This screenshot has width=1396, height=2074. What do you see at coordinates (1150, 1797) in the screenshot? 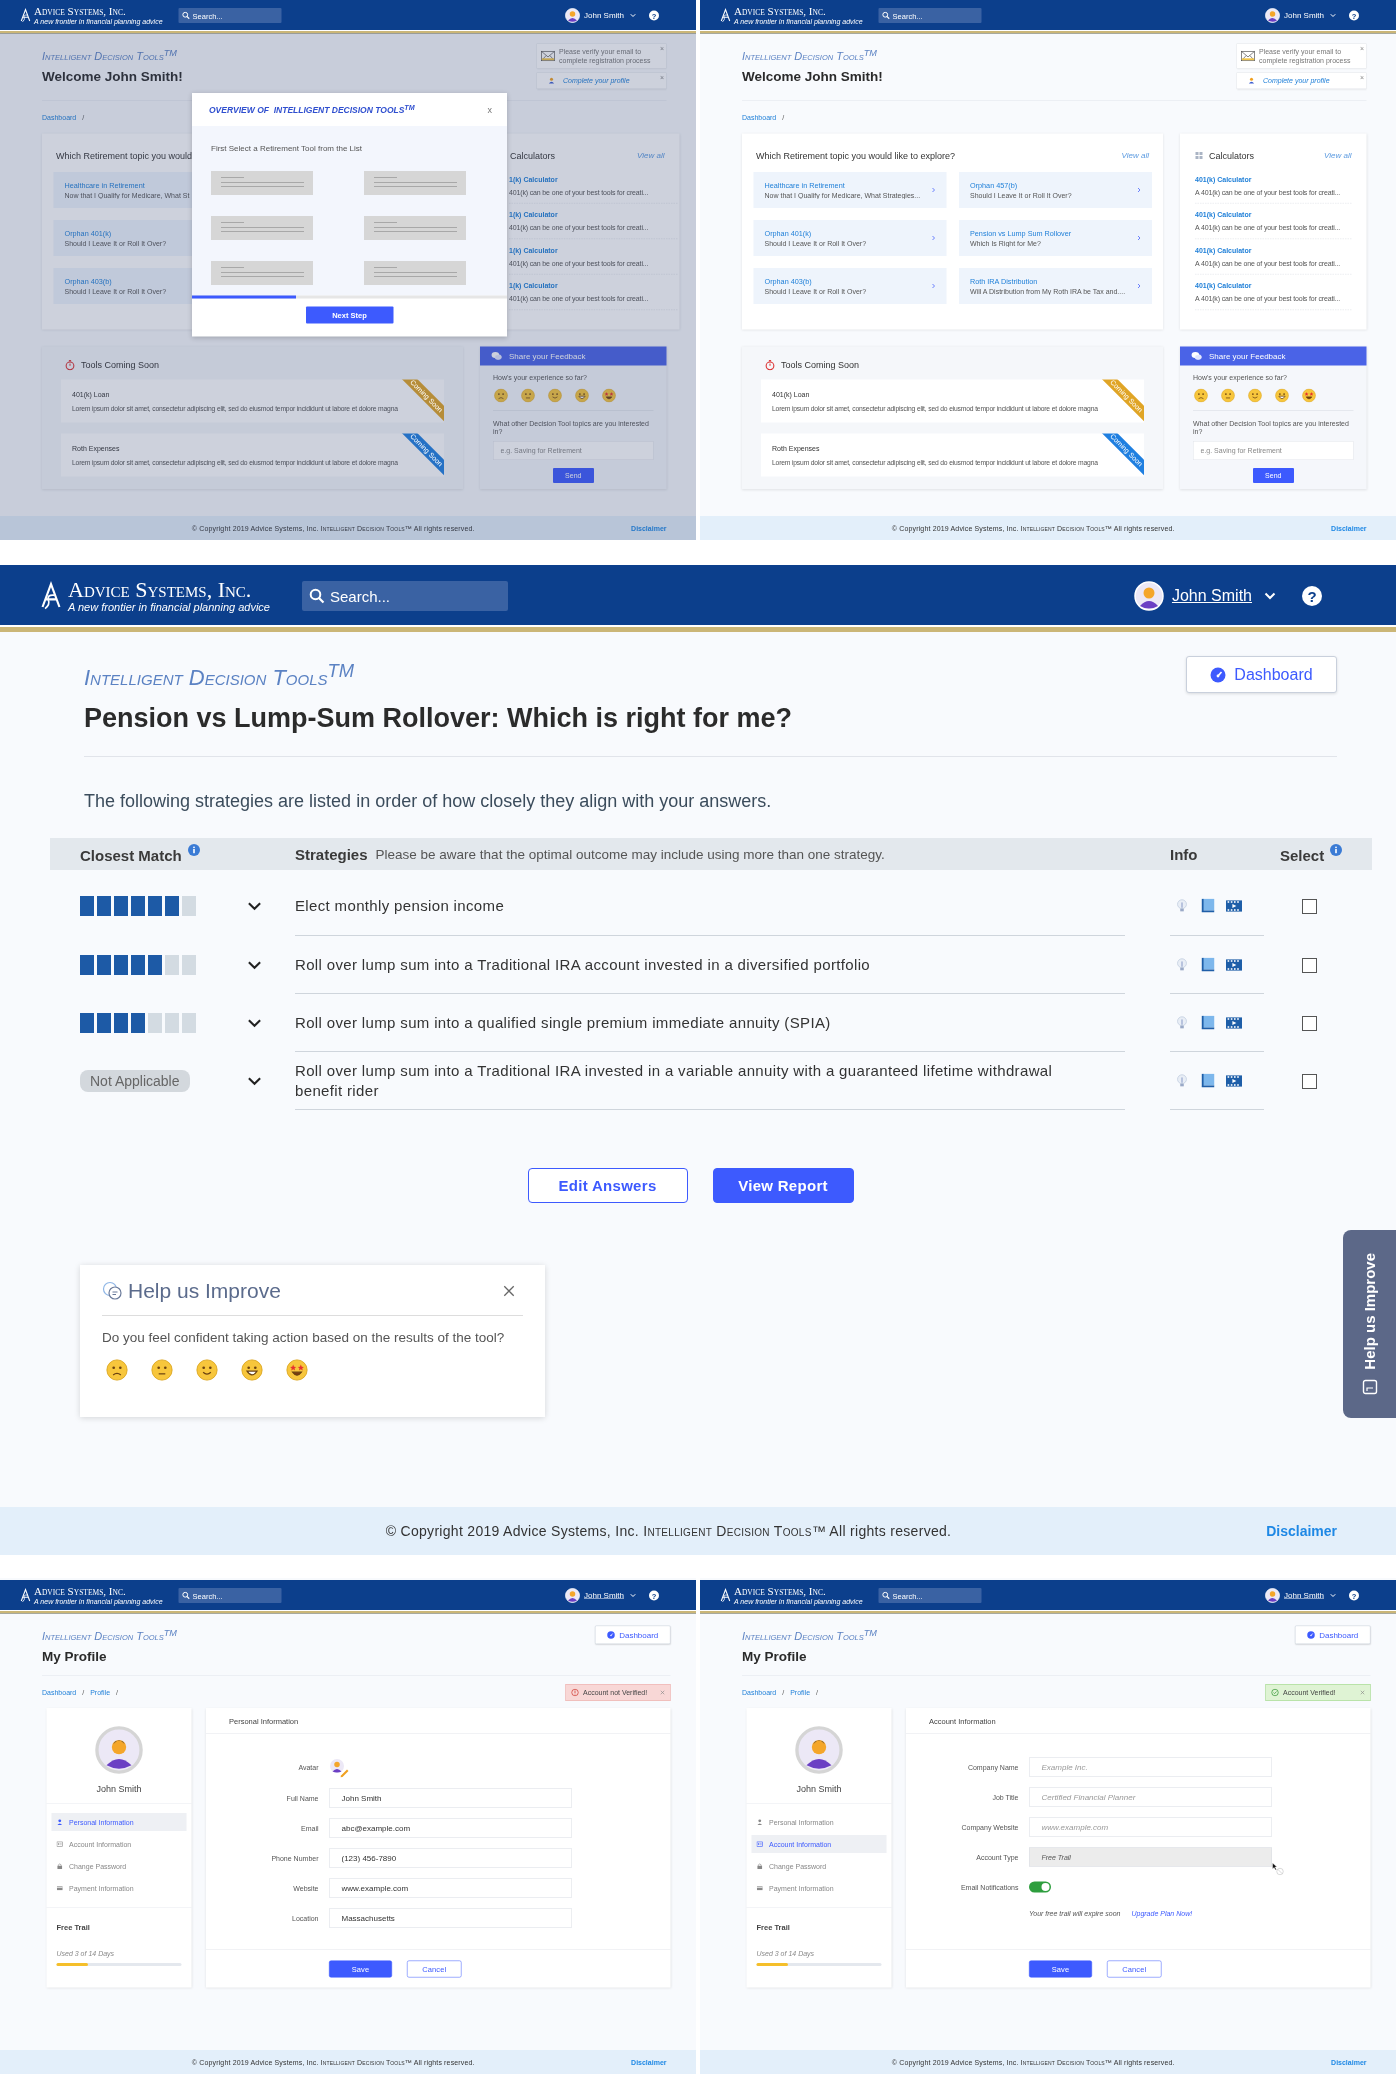
I see `input-field: Certified Financial Planner` at bounding box center [1150, 1797].